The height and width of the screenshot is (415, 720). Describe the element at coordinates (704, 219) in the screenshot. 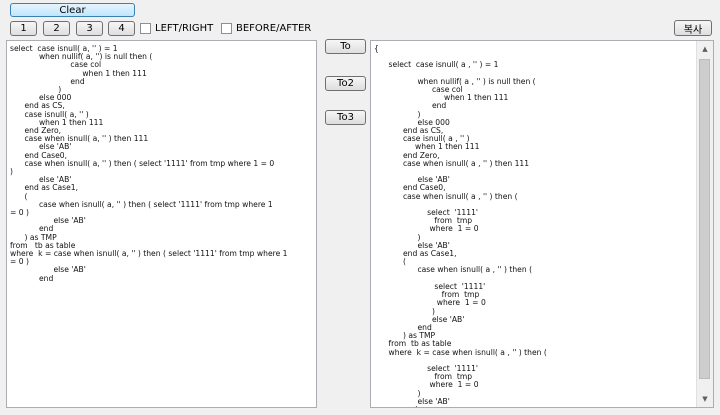

I see `scrollbar-thumb` at that location.